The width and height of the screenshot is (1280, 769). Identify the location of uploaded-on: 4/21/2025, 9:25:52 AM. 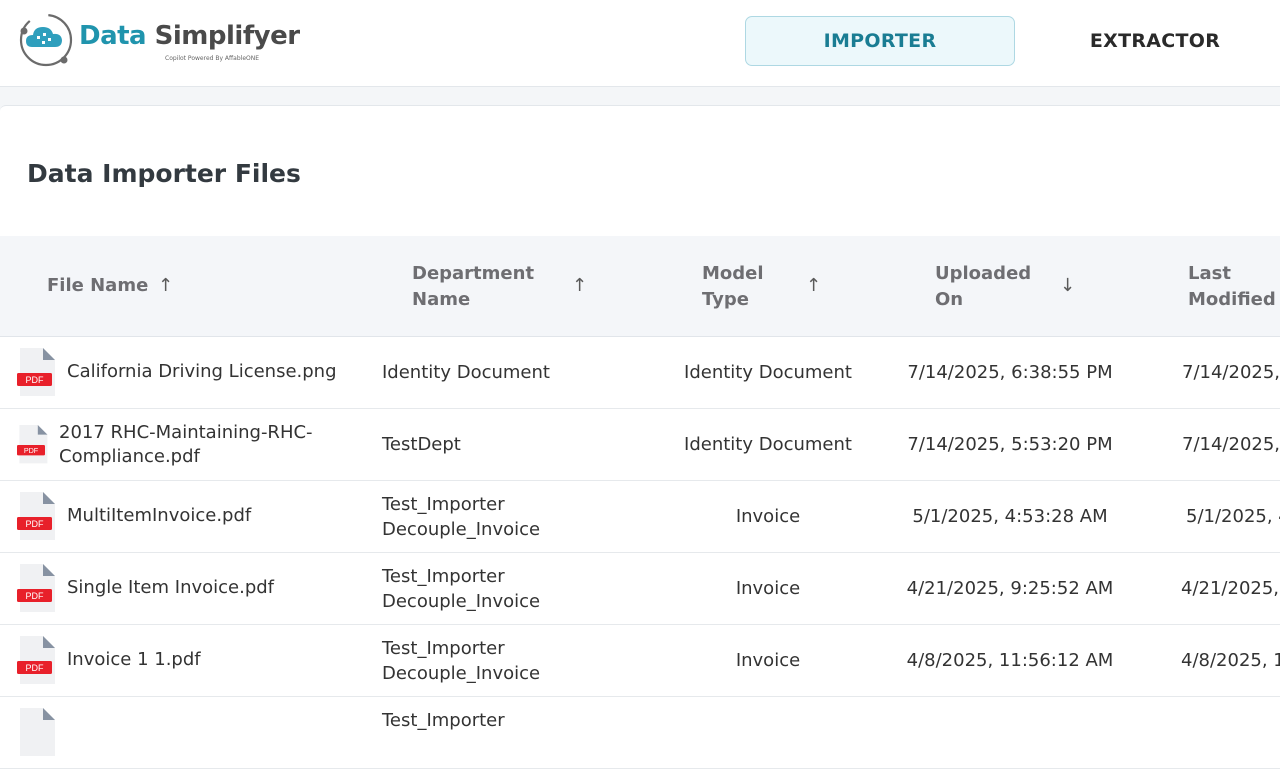
(1010, 588).